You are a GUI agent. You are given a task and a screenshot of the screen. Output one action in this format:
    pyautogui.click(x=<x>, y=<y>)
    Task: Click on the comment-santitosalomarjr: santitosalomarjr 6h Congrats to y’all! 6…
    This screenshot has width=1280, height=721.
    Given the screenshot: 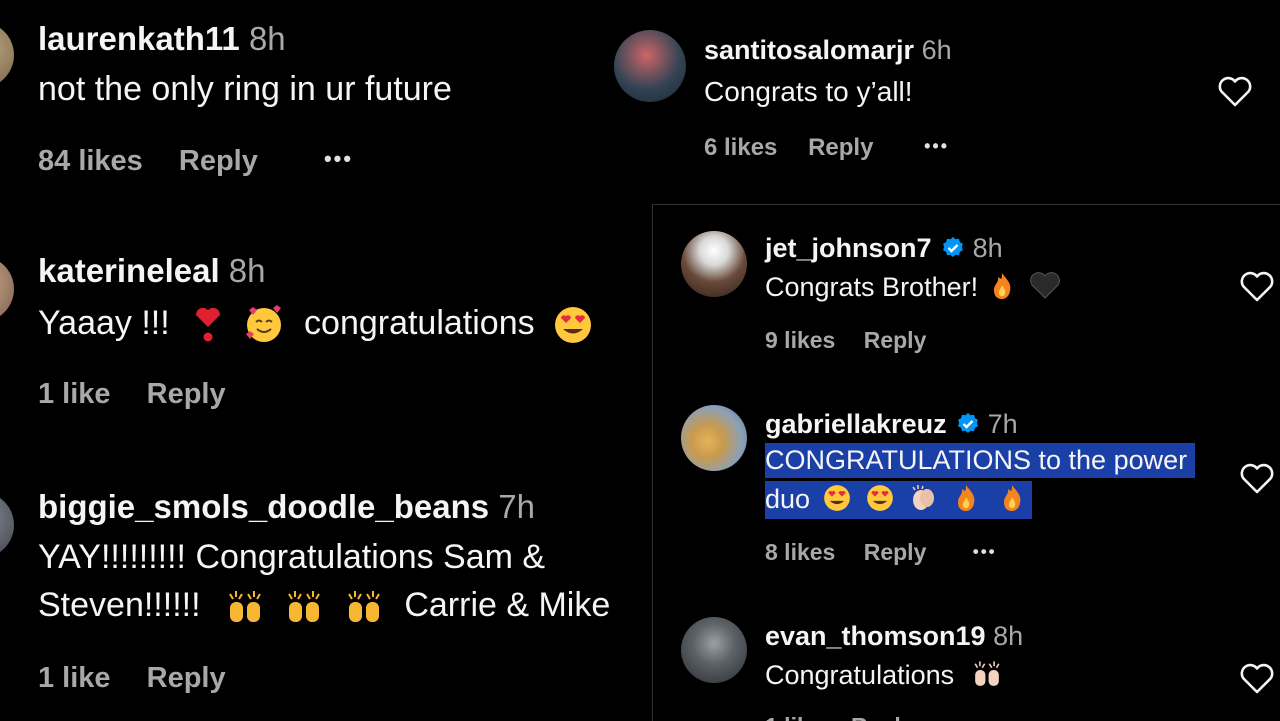 What is the action you would take?
    pyautogui.click(x=940, y=100)
    